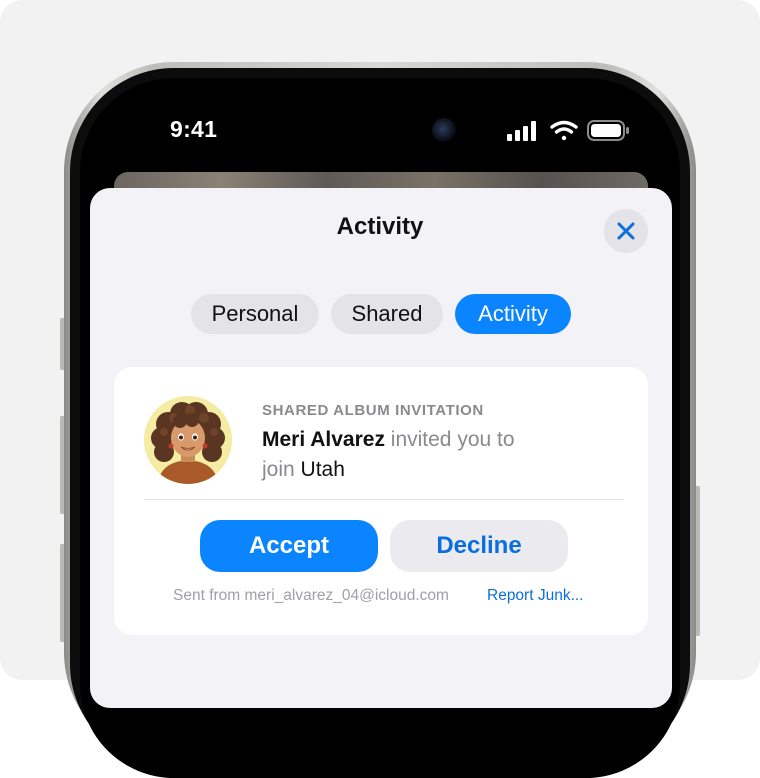  Describe the element at coordinates (281, 469) in the screenshot. I see `invitation-text-join: join` at that location.